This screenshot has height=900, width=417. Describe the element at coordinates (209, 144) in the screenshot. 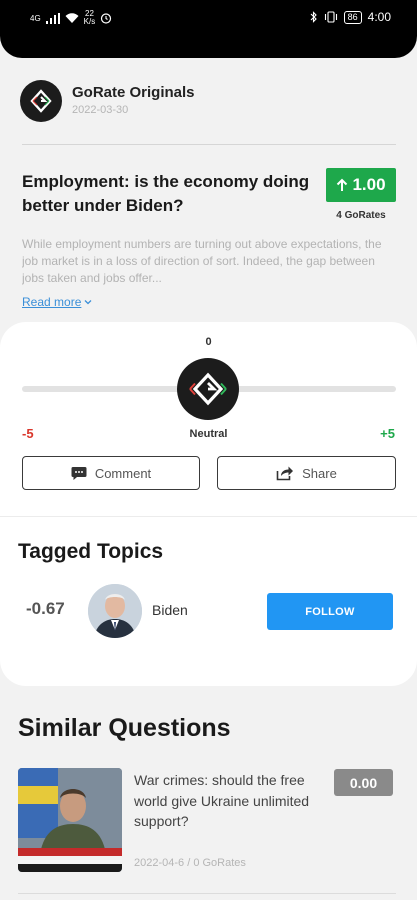

I see `header-divider` at that location.